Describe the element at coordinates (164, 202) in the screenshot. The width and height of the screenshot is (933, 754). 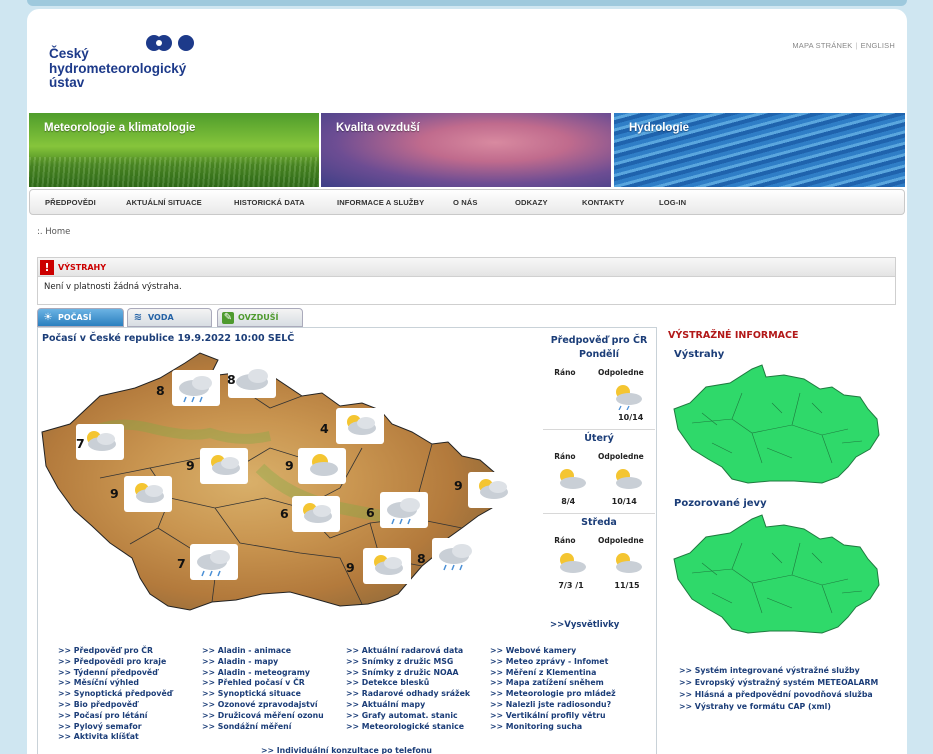
I see `nav-item-current: AKTUÁLNÍ SITUACE` at that location.